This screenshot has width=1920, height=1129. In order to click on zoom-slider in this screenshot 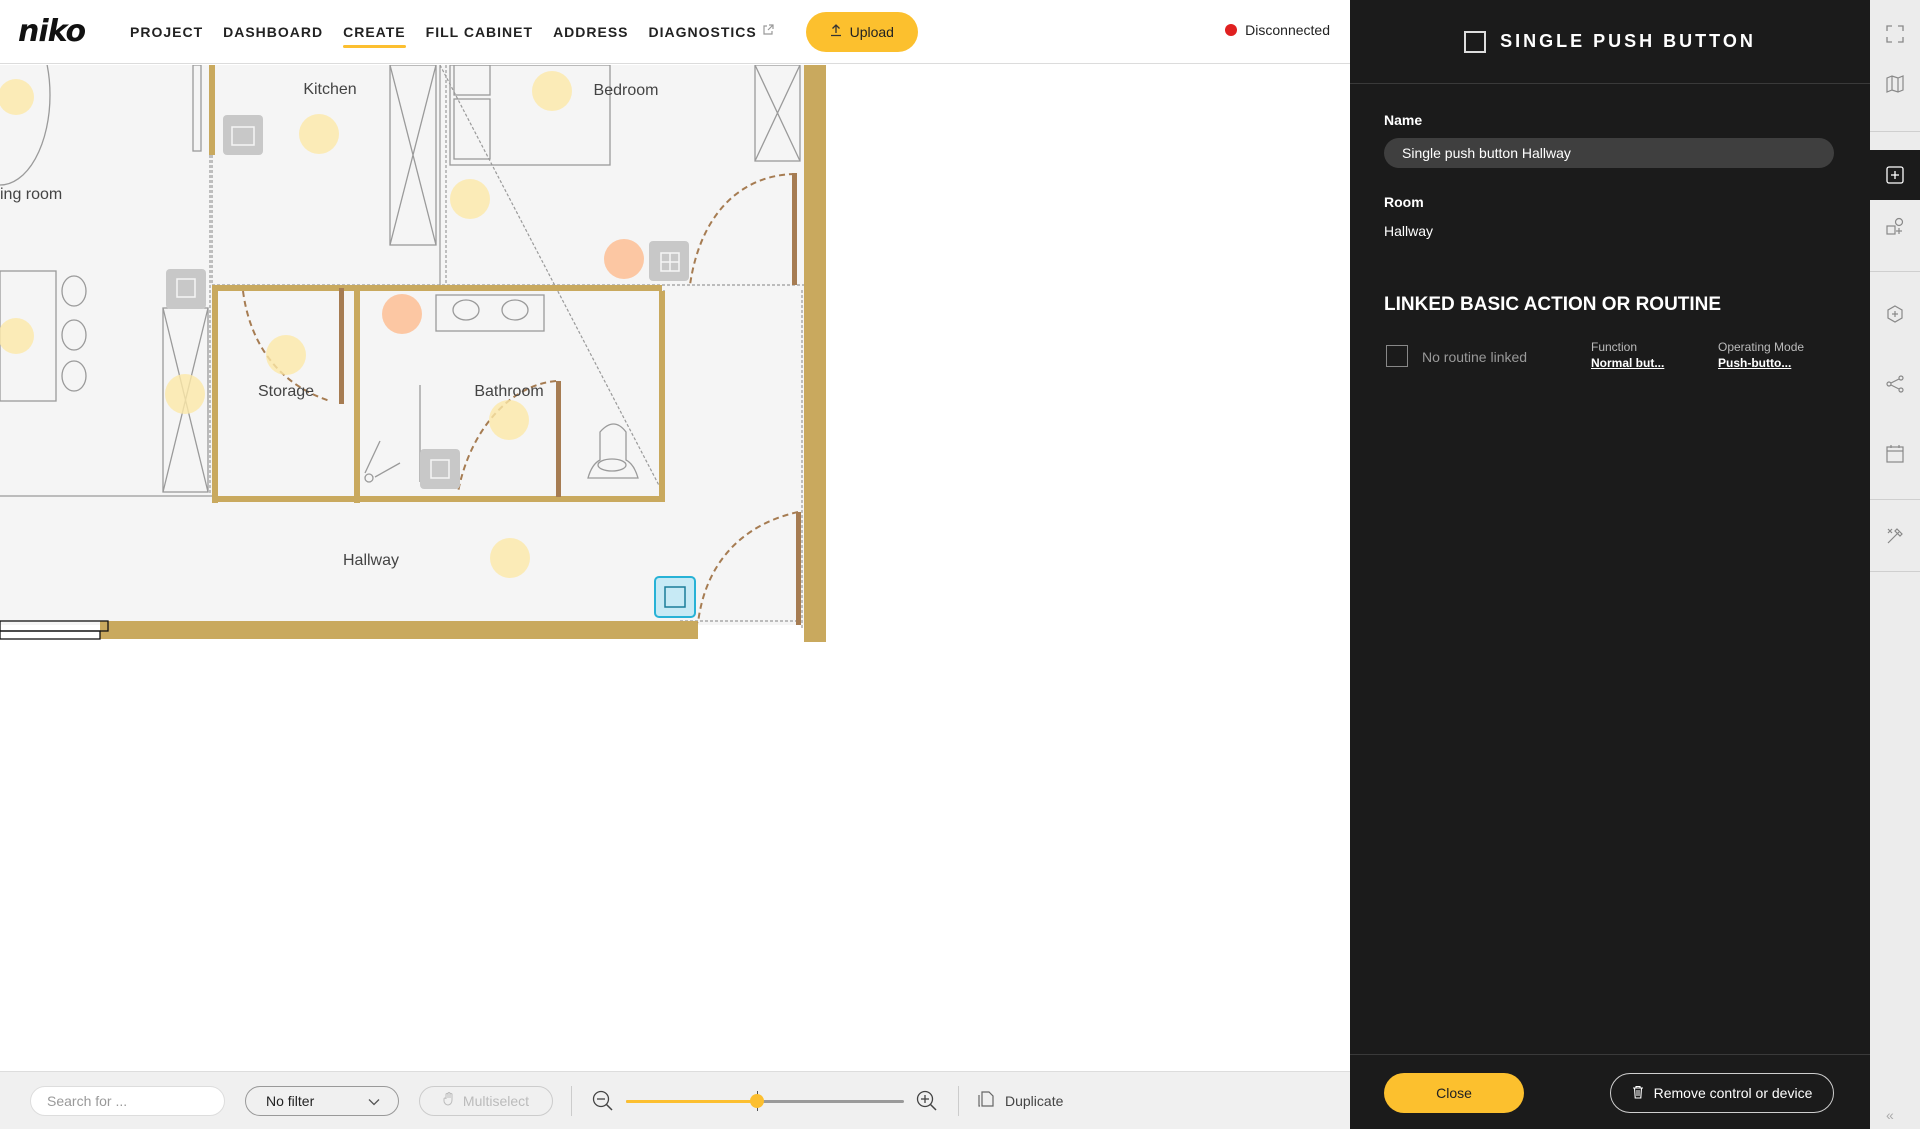, I will do `click(765, 1100)`.